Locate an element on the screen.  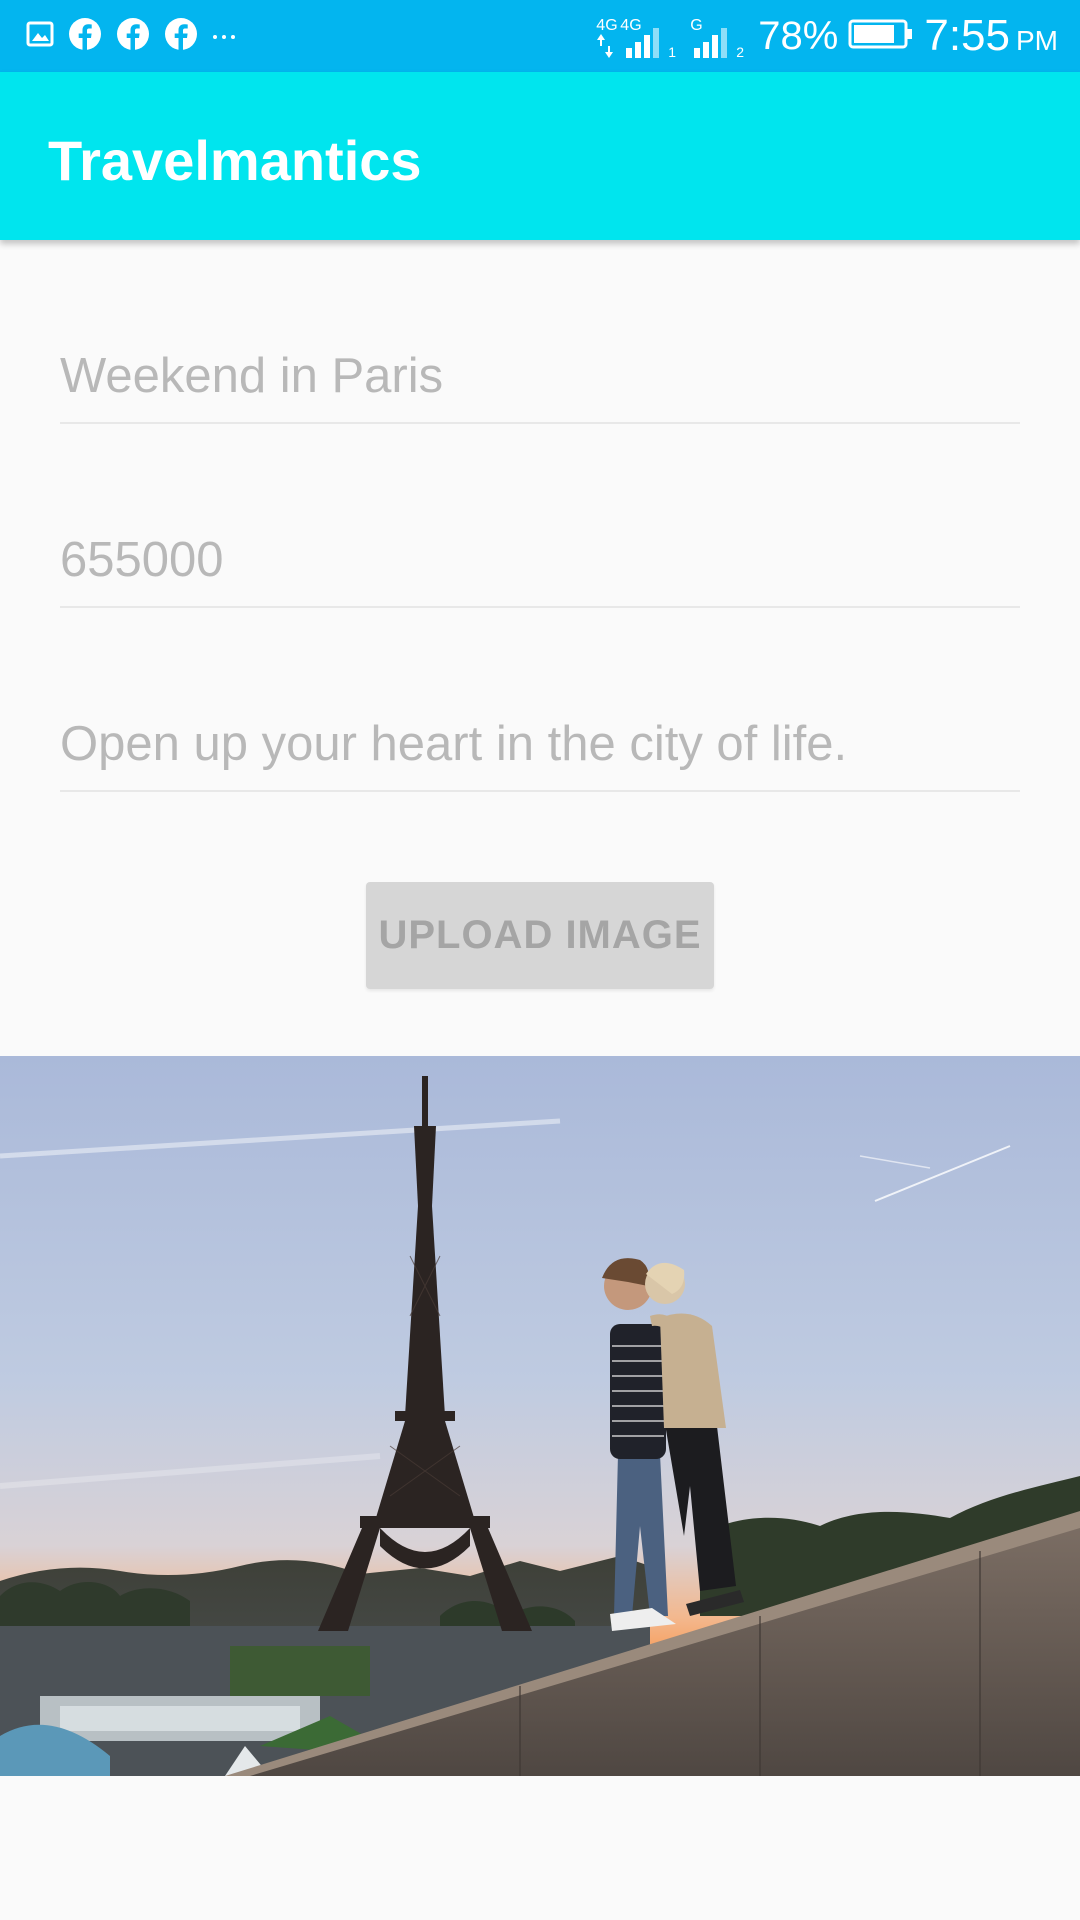
title-field is located at coordinates (540, 386).